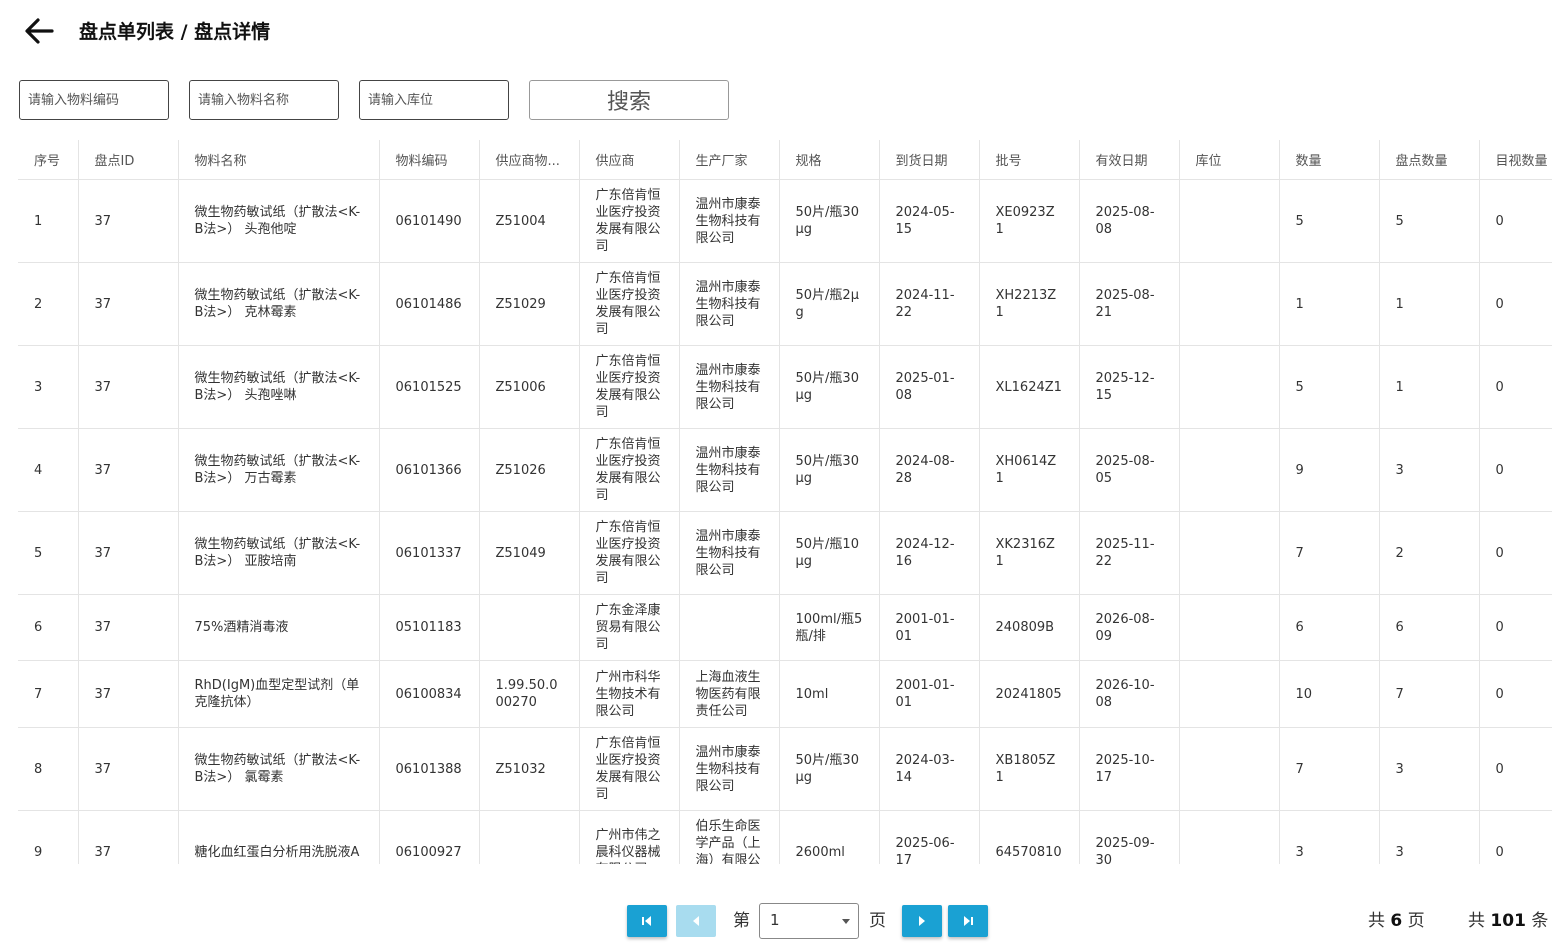  I want to click on table-cell: 05101183, so click(429, 627).